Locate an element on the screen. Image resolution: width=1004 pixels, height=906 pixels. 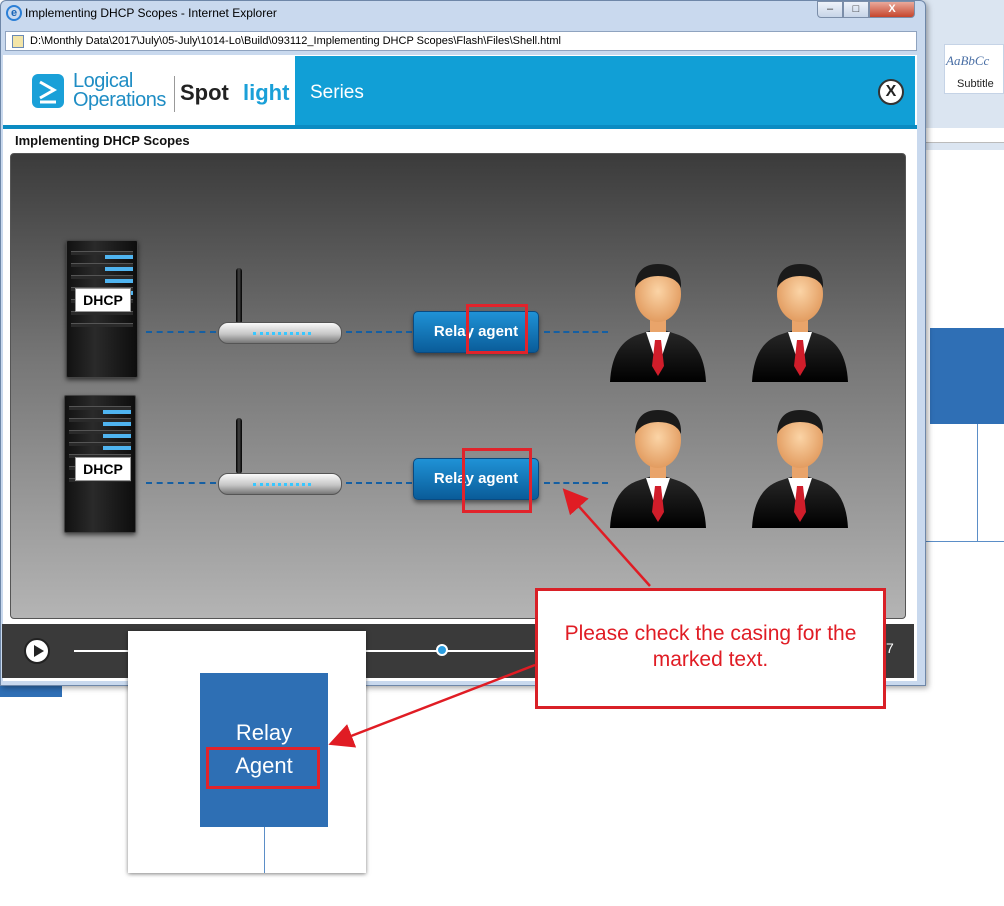
progress-thumb is located at coordinates (442, 650).